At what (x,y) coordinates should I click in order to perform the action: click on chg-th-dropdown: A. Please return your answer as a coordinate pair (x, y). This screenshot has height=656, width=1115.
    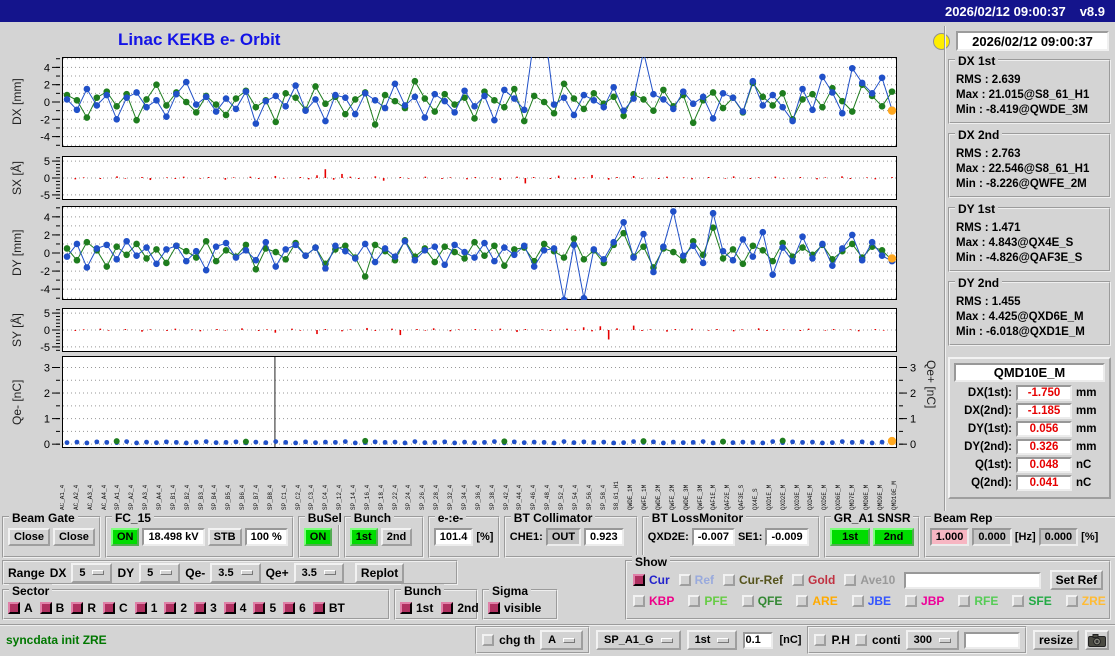
    Looking at the image, I should click on (562, 640).